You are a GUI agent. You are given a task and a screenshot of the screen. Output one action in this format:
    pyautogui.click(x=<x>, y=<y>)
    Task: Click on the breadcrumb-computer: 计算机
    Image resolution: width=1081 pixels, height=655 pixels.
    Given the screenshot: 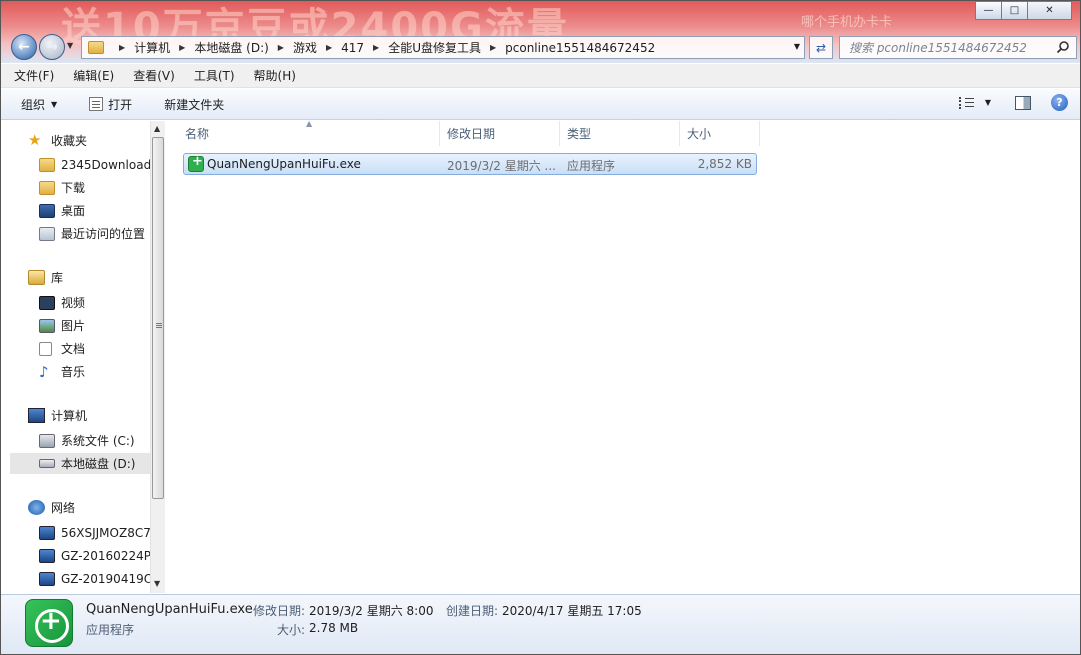 What is the action you would take?
    pyautogui.click(x=152, y=47)
    